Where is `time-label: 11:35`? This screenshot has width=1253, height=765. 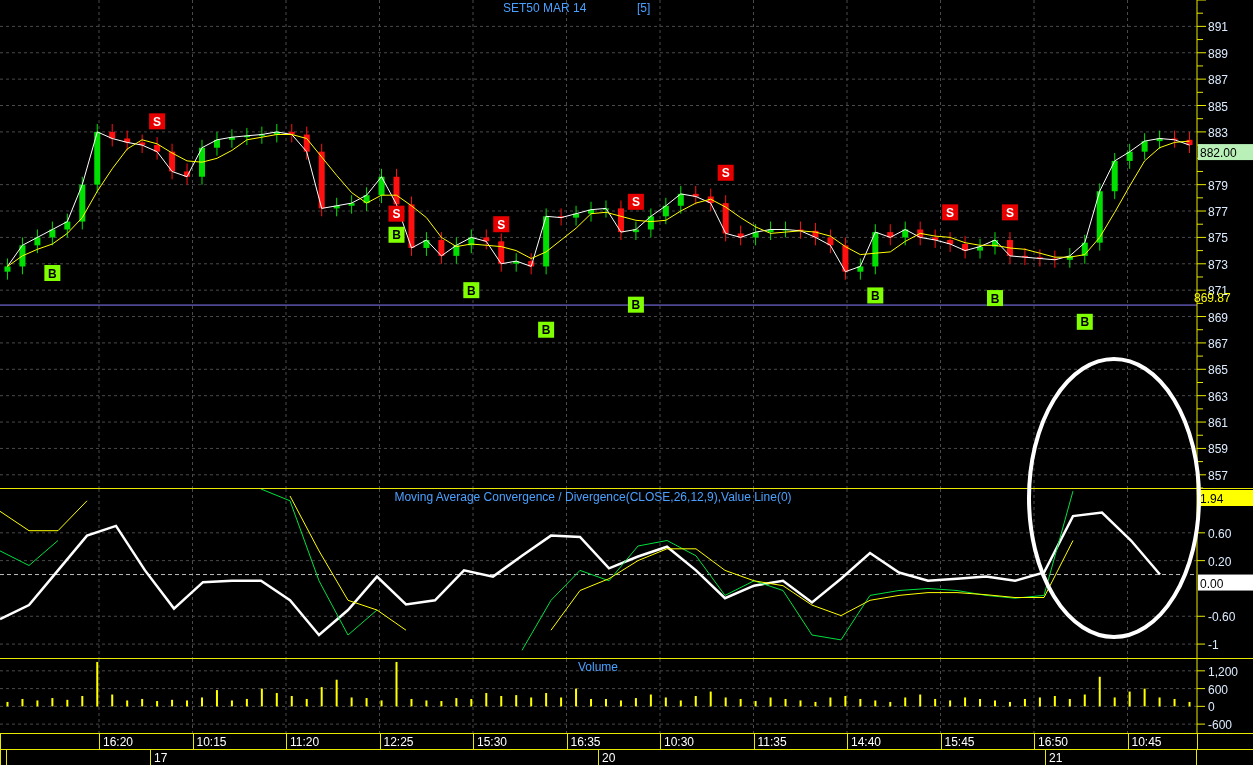
time-label: 11:35 is located at coordinates (772, 741).